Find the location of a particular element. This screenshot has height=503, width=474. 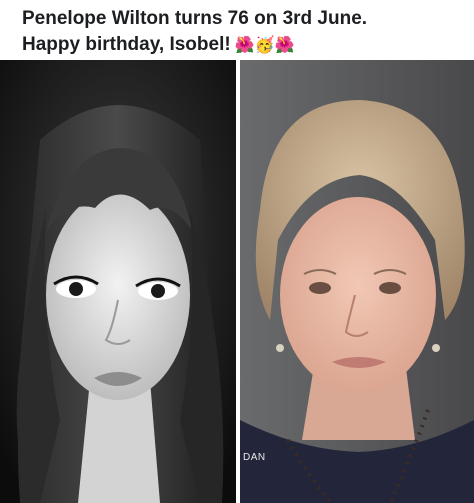

caption-line-2-wrapper: Happy birthday, Isobel! 🌺🥳🌺 is located at coordinates (241, 45).